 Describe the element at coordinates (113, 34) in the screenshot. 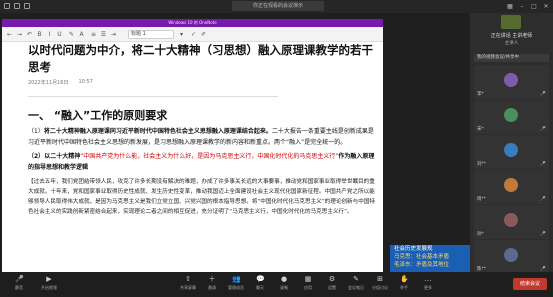

I see `indent-icon: ⇥` at that location.